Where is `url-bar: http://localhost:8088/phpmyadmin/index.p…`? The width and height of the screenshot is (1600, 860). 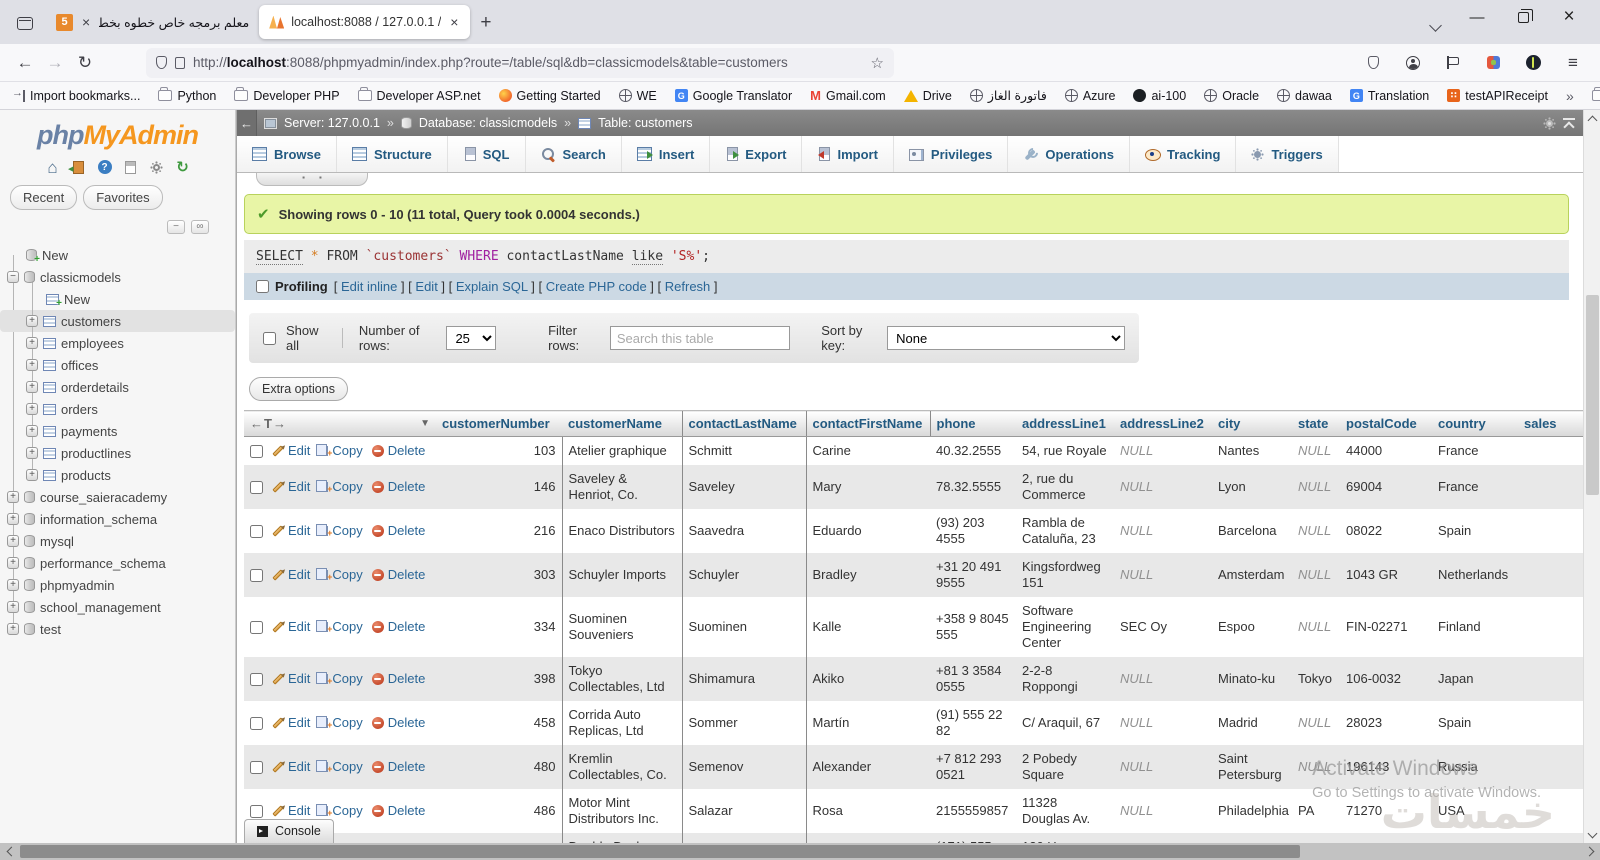 url-bar: http://localhost:8088/phpmyadmin/index.p… is located at coordinates (520, 62).